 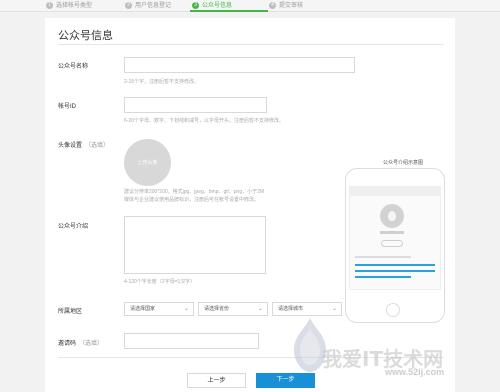 I want to click on avatar-label: 头像设置 （选填）, so click(x=83, y=144).